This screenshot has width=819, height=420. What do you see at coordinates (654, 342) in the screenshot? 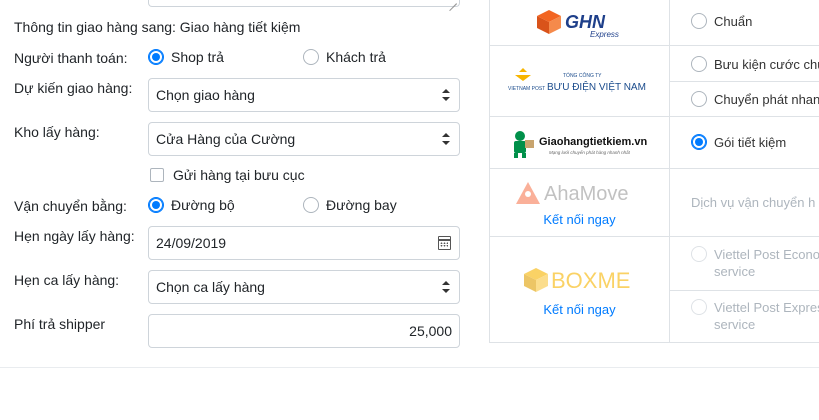
I see `carrier-table-bottom-border` at bounding box center [654, 342].